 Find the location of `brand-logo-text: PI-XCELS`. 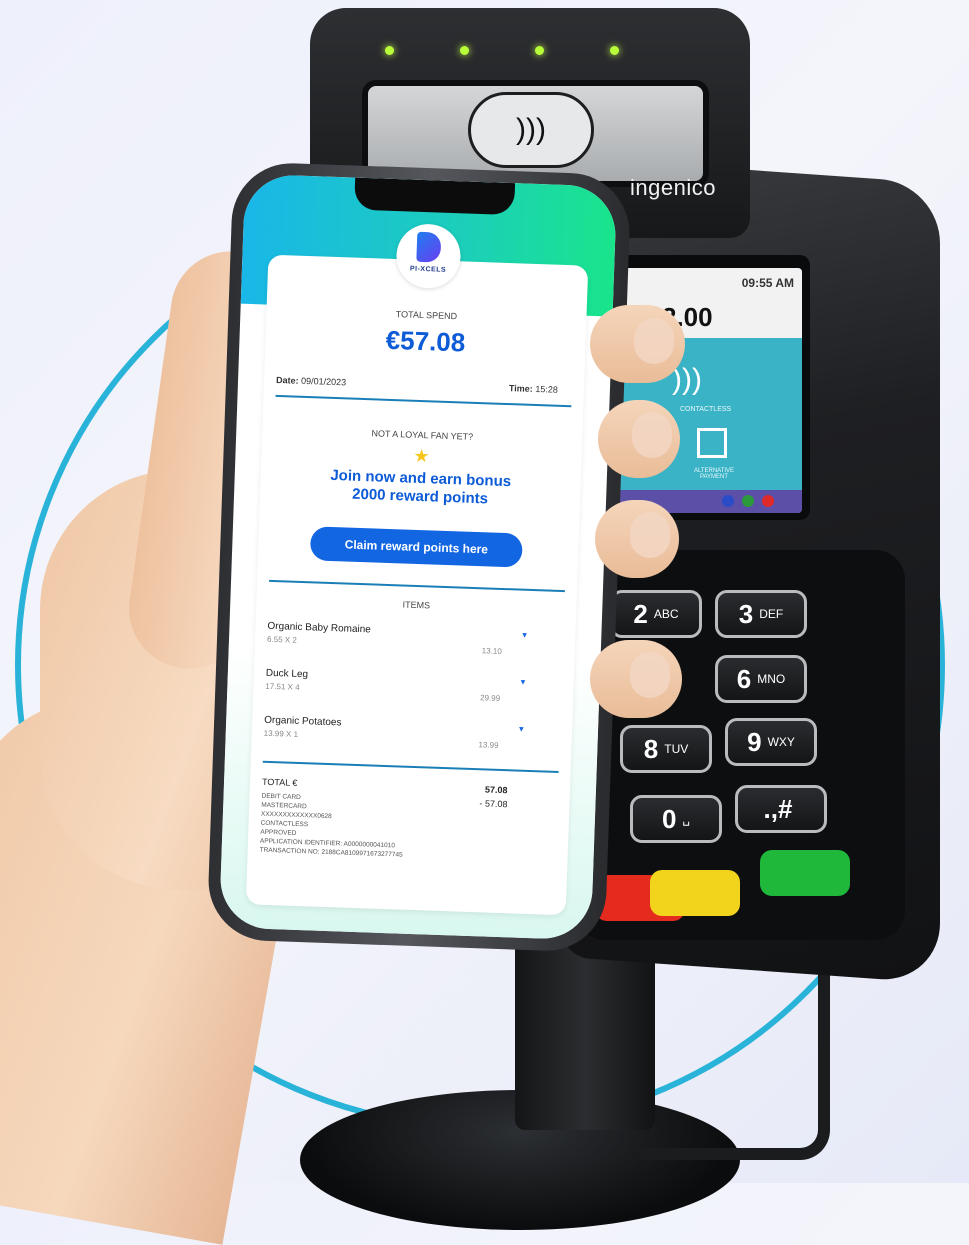

brand-logo-text: PI-XCELS is located at coordinates (428, 269).